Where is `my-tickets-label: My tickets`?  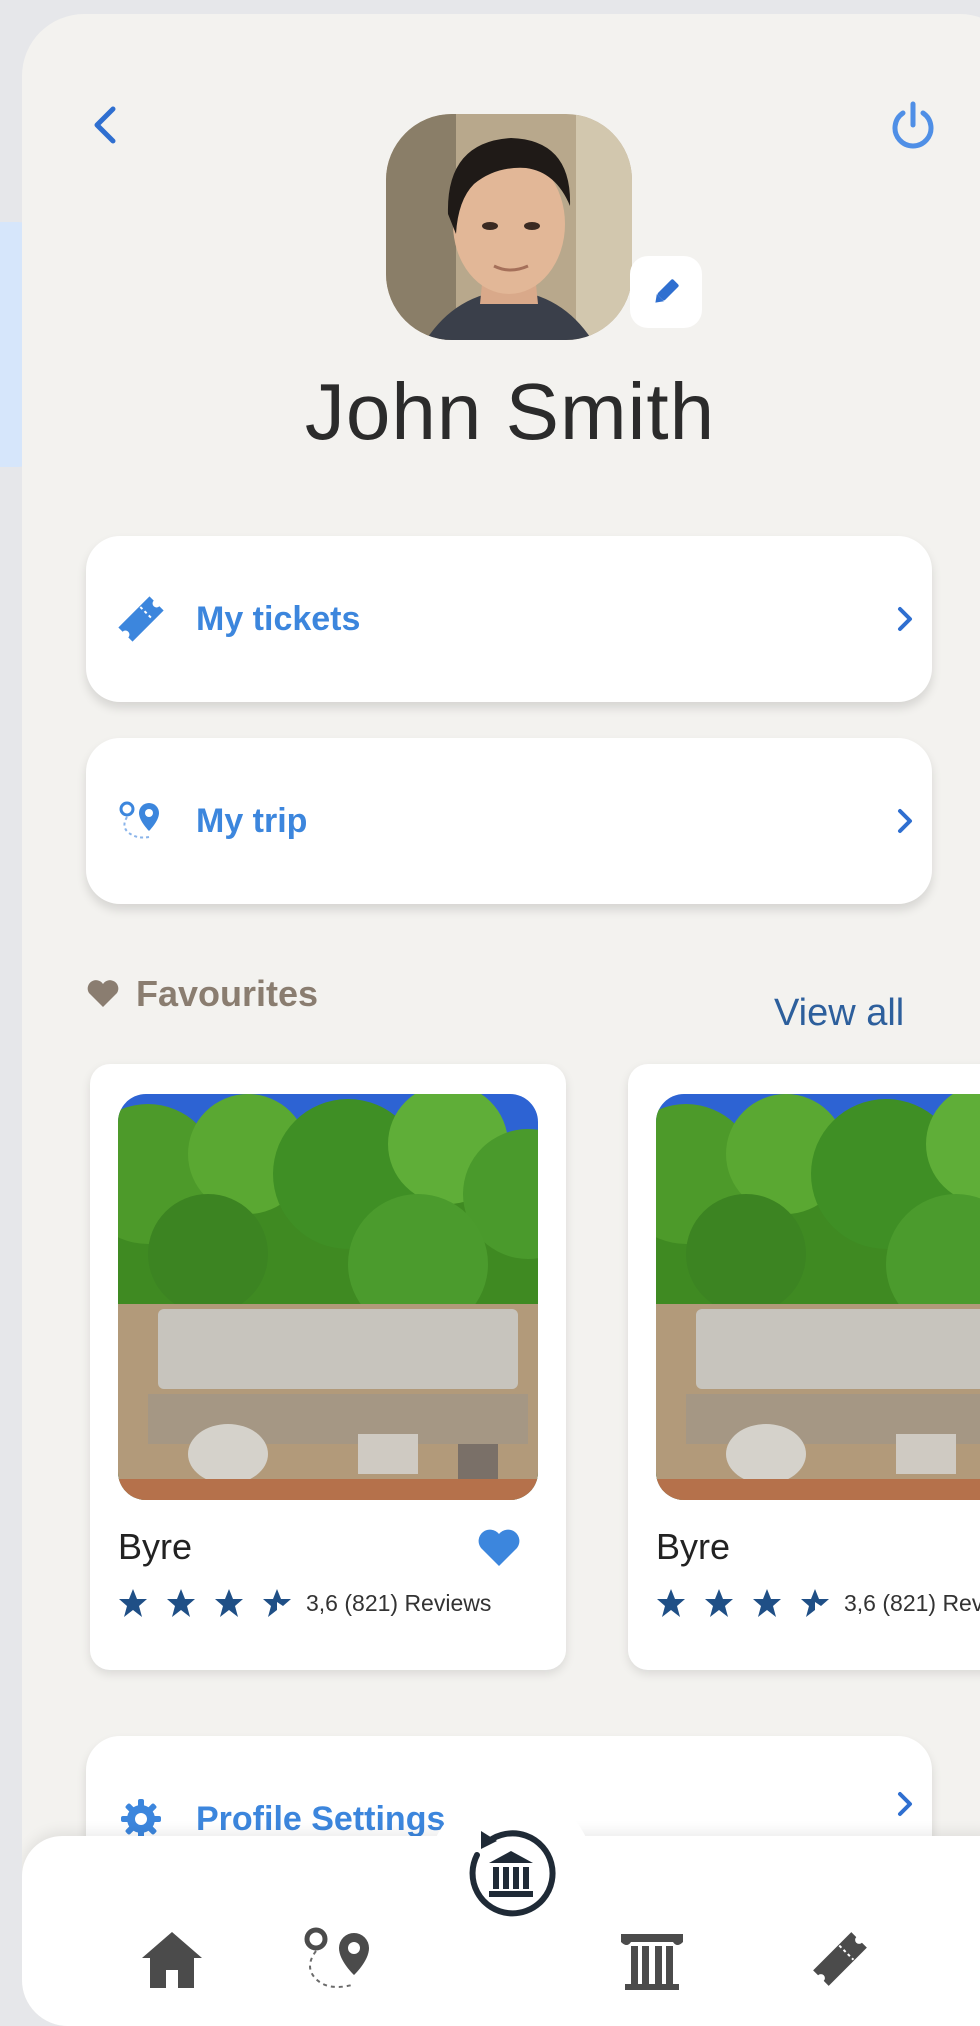
my-tickets-label: My tickets is located at coordinates (278, 618).